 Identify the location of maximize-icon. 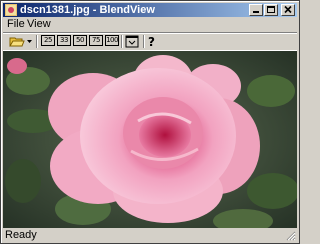
(271, 9).